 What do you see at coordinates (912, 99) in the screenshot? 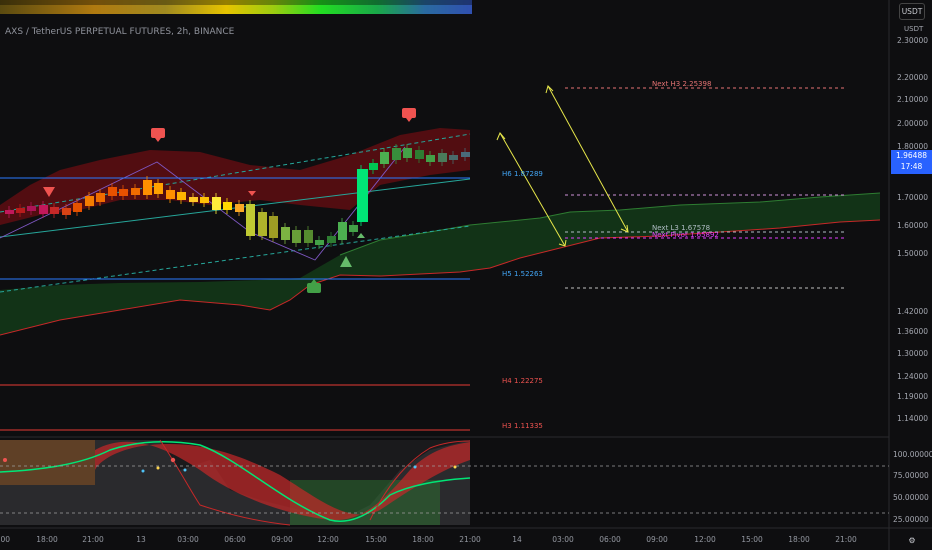
I see `price-axis-label: 2.10000` at bounding box center [912, 99].